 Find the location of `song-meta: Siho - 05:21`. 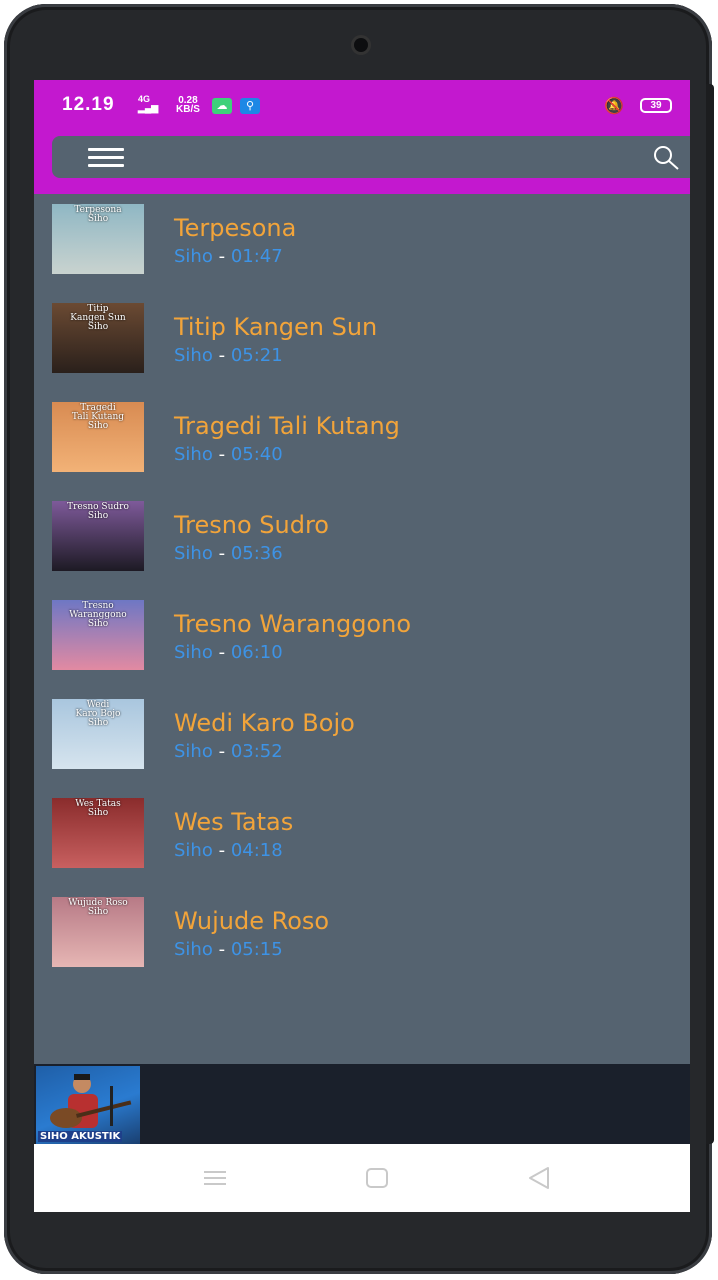

song-meta: Siho - 05:21 is located at coordinates (228, 355).